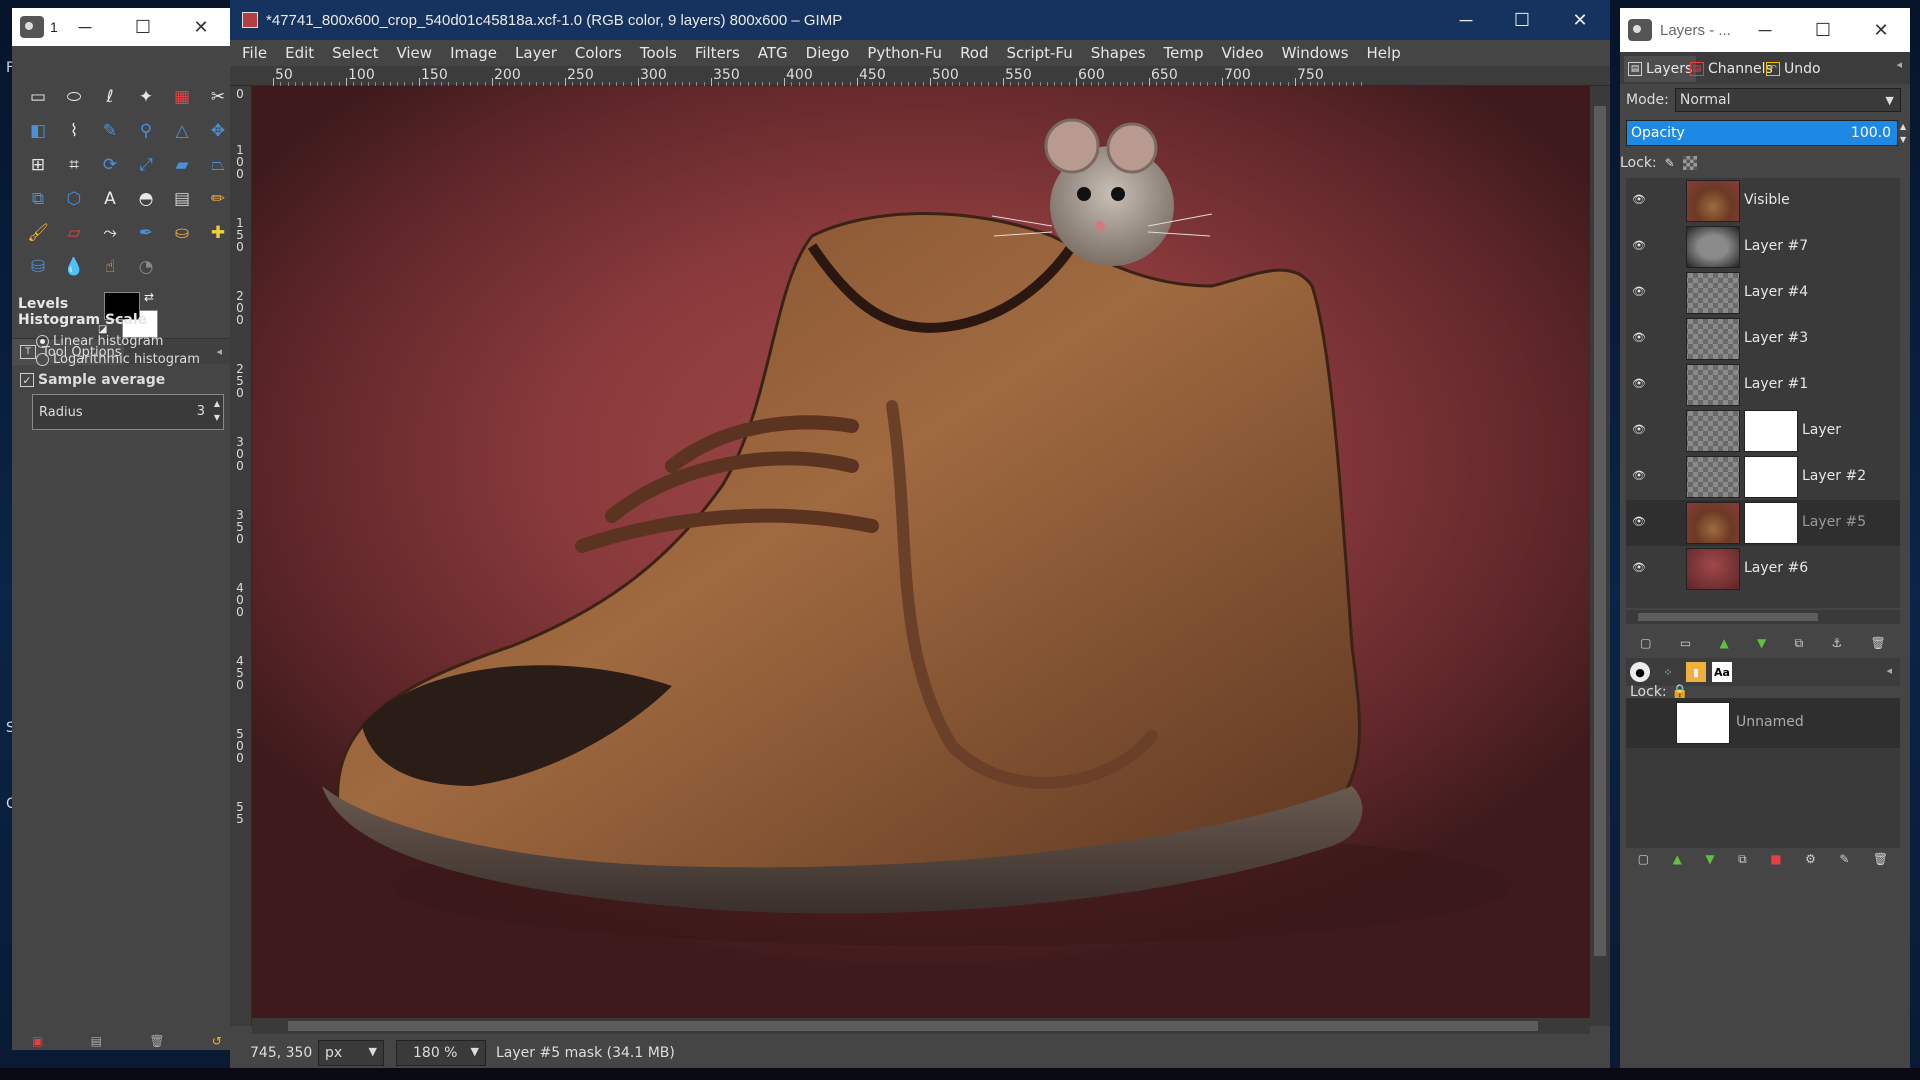  I want to click on rect-select-icon: ▭, so click(38, 97).